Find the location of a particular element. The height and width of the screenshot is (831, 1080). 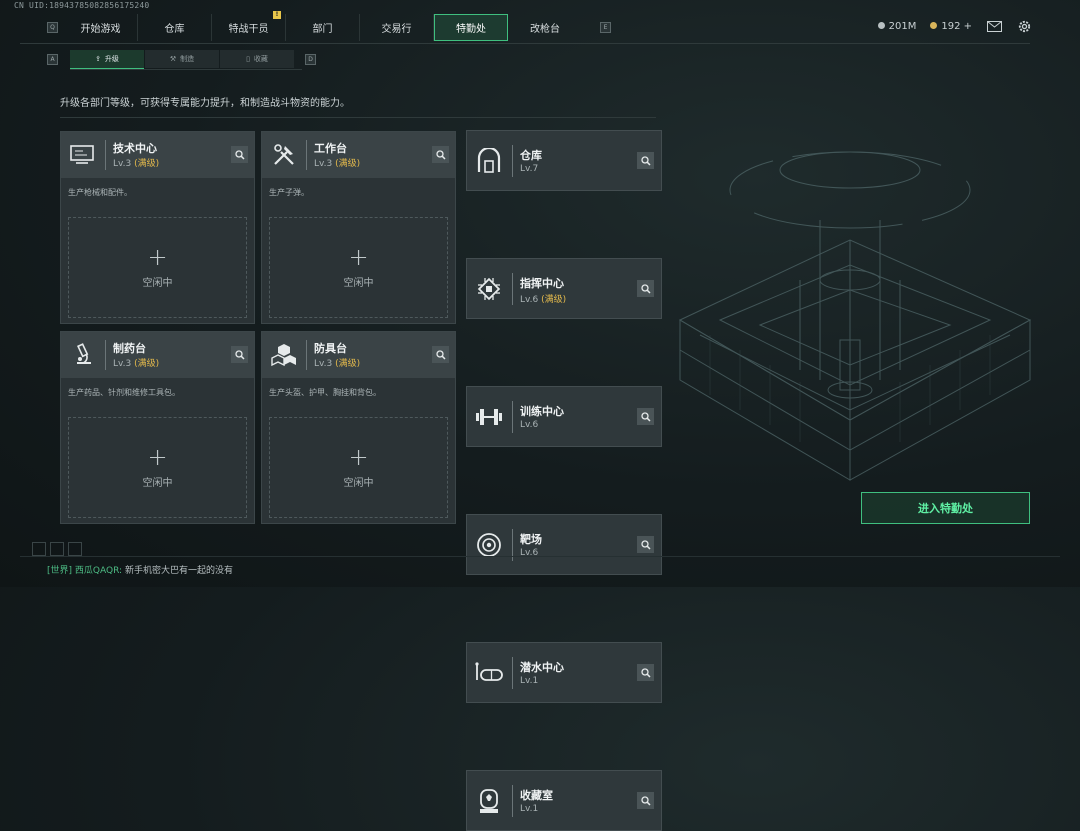

monitor-icon is located at coordinates (83, 155).